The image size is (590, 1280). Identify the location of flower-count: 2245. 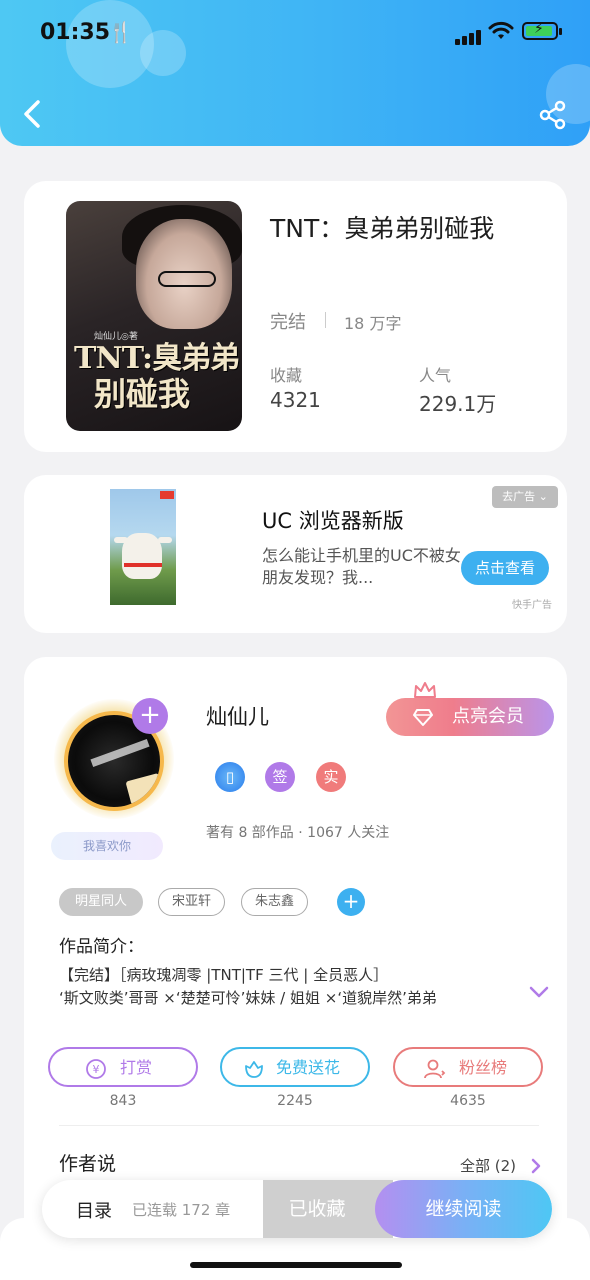
(295, 1101).